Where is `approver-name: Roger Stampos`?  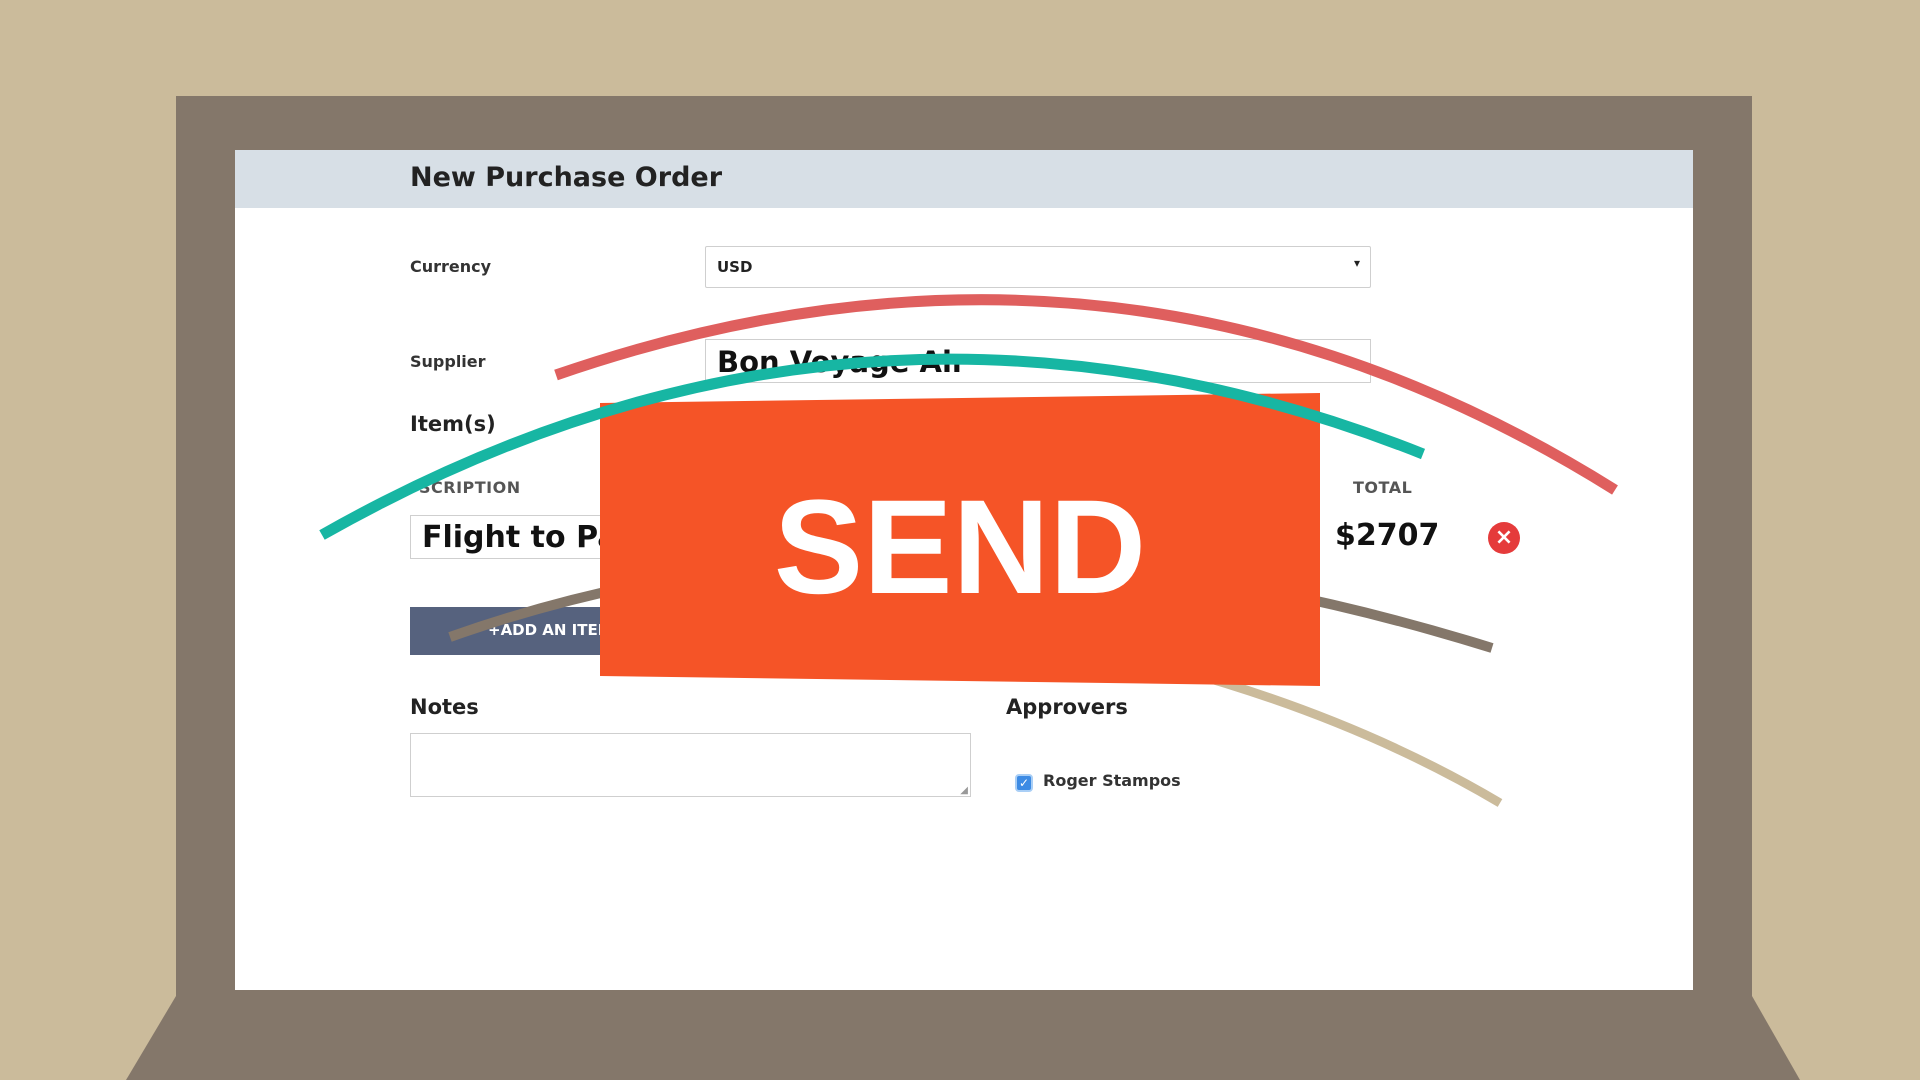 approver-name: Roger Stampos is located at coordinates (1112, 780).